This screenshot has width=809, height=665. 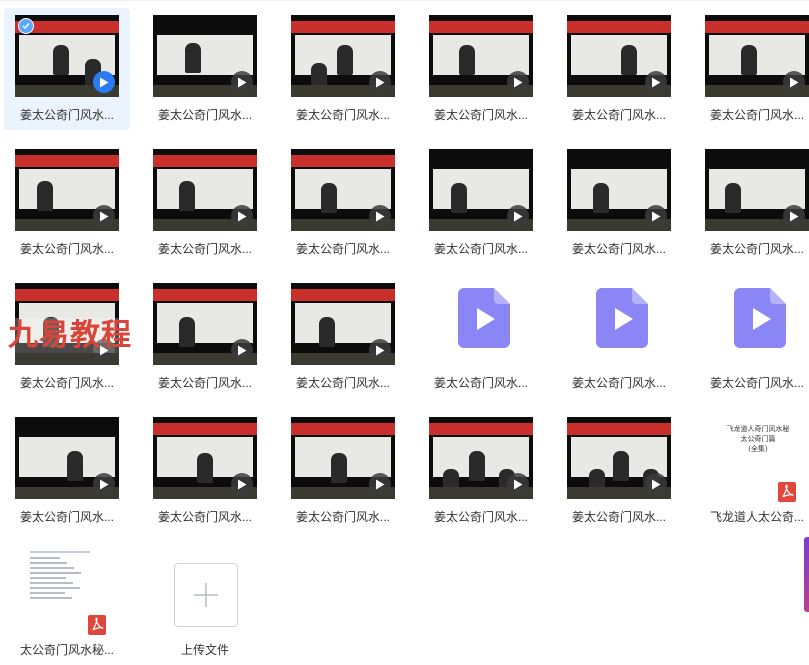 I want to click on upload-label: 上传文件, so click(x=204, y=650).